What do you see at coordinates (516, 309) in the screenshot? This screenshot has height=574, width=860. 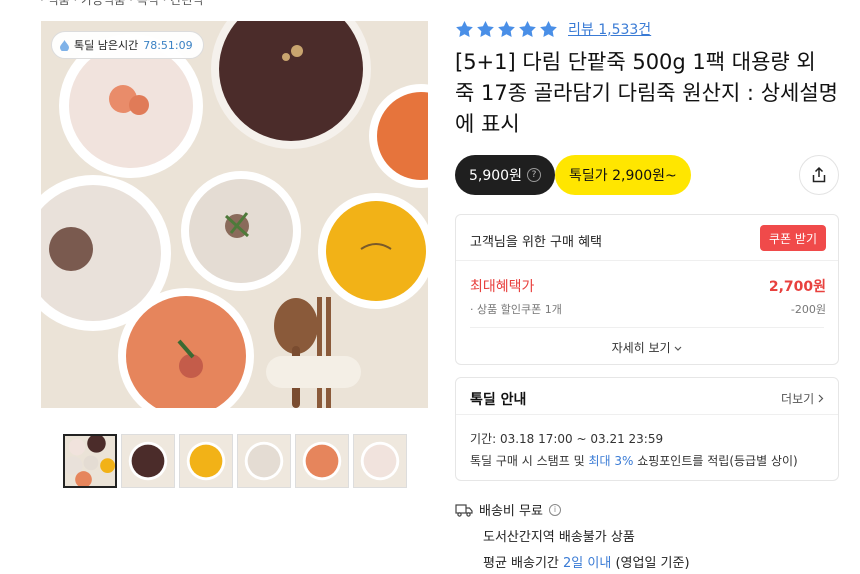 I see `coupon-line: · 상품 할인쿠폰 1개` at bounding box center [516, 309].